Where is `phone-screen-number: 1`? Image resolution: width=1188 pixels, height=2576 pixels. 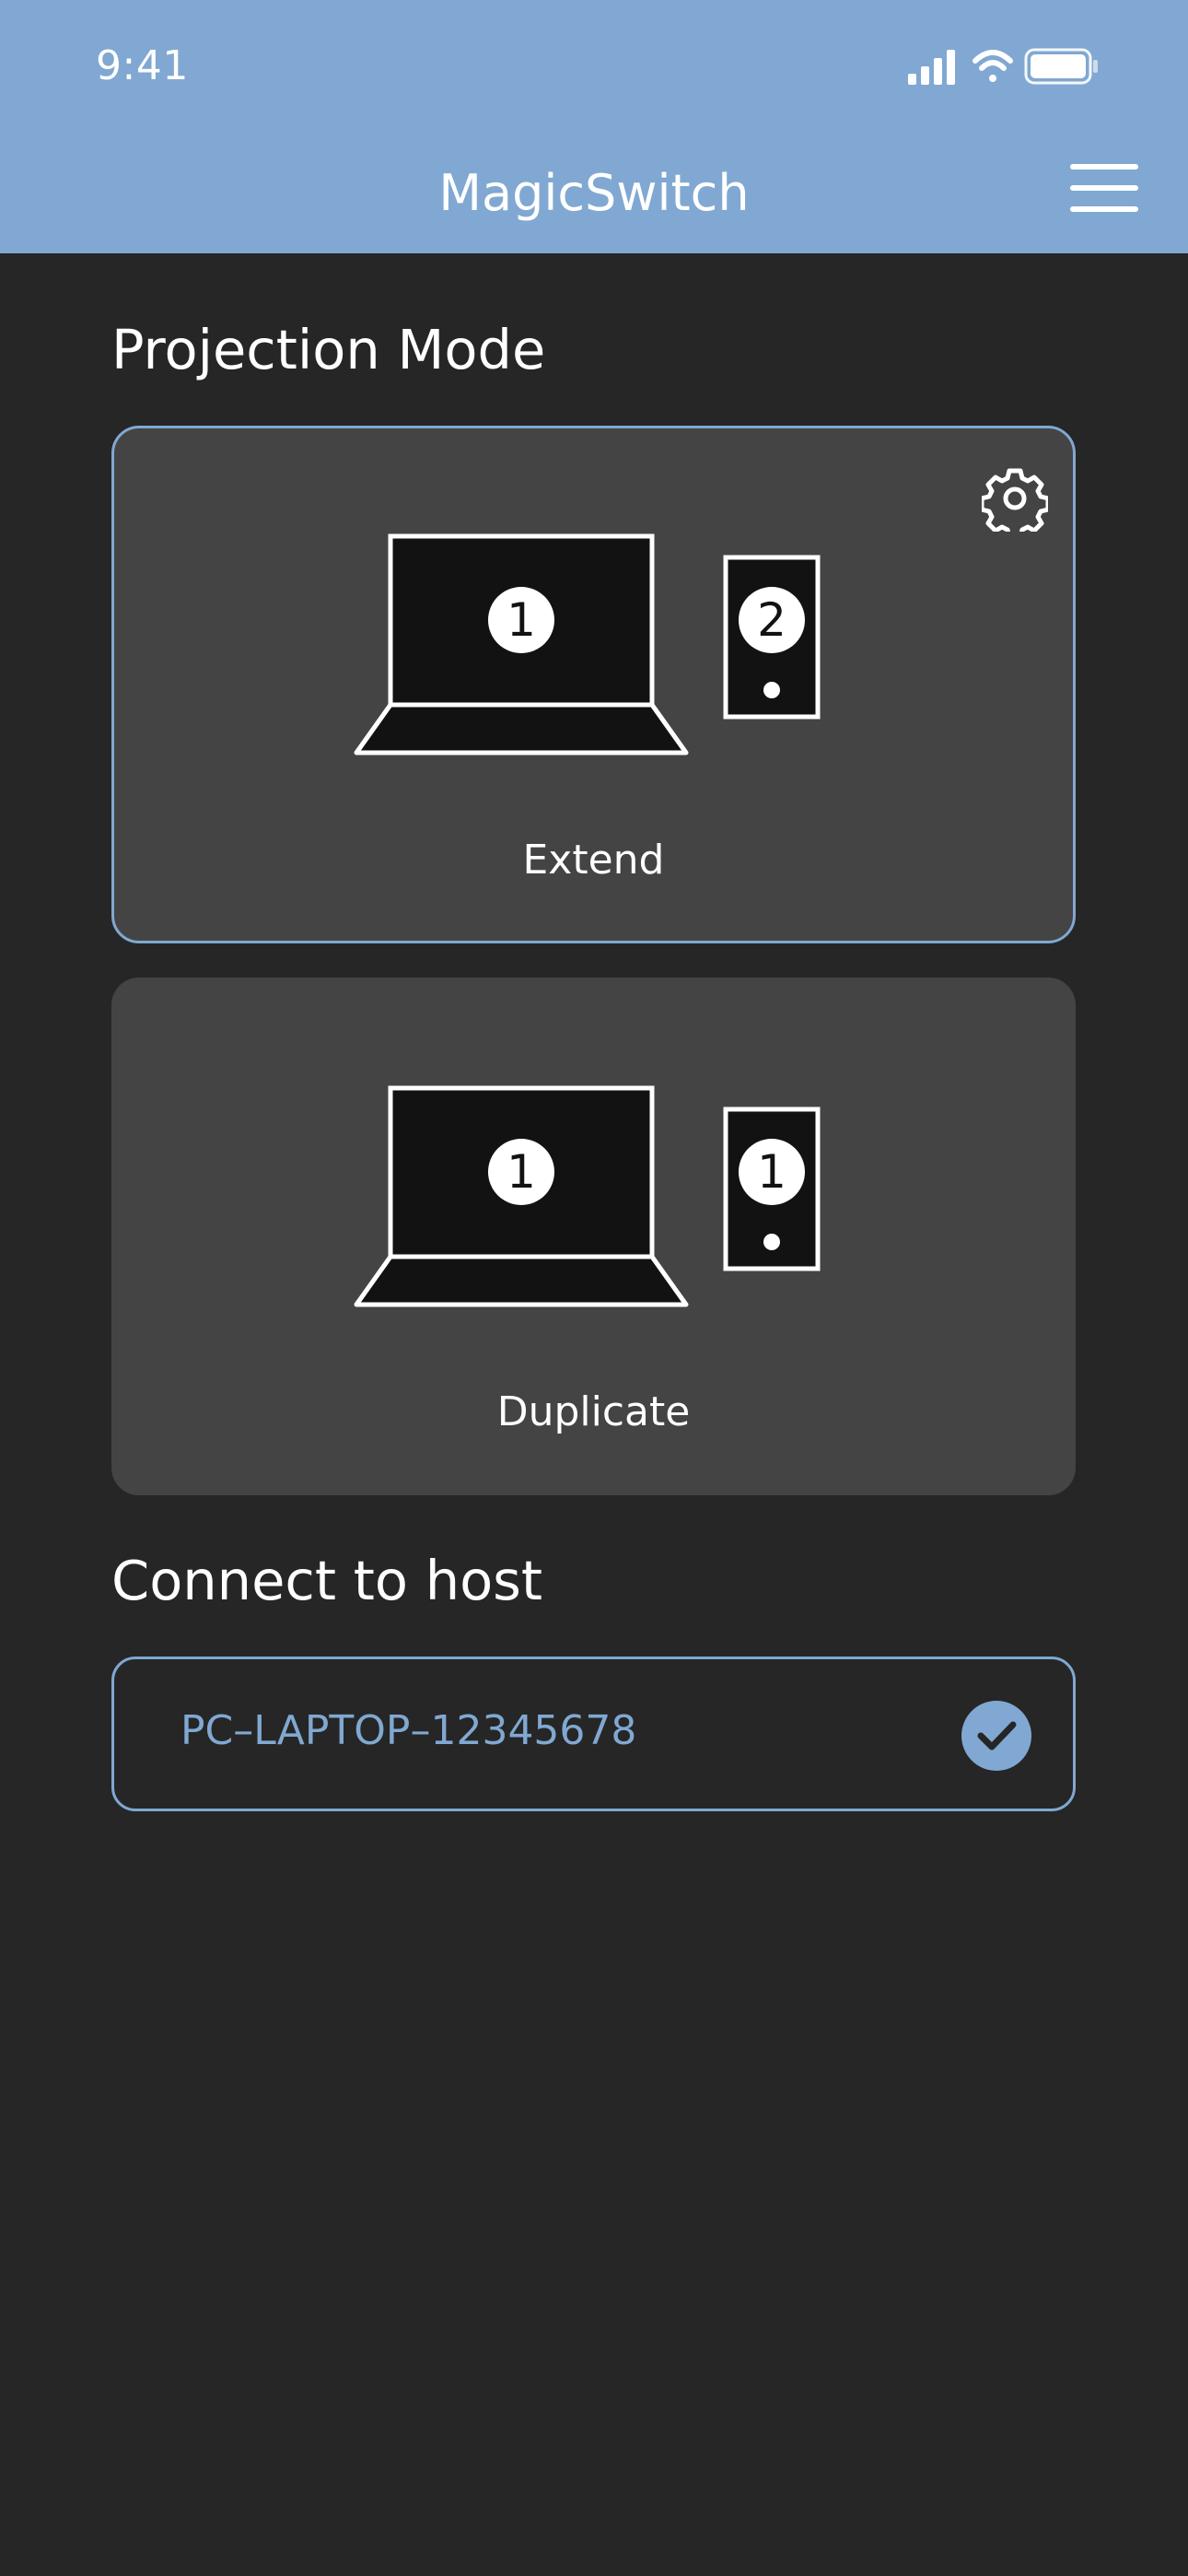 phone-screen-number: 1 is located at coordinates (771, 1172).